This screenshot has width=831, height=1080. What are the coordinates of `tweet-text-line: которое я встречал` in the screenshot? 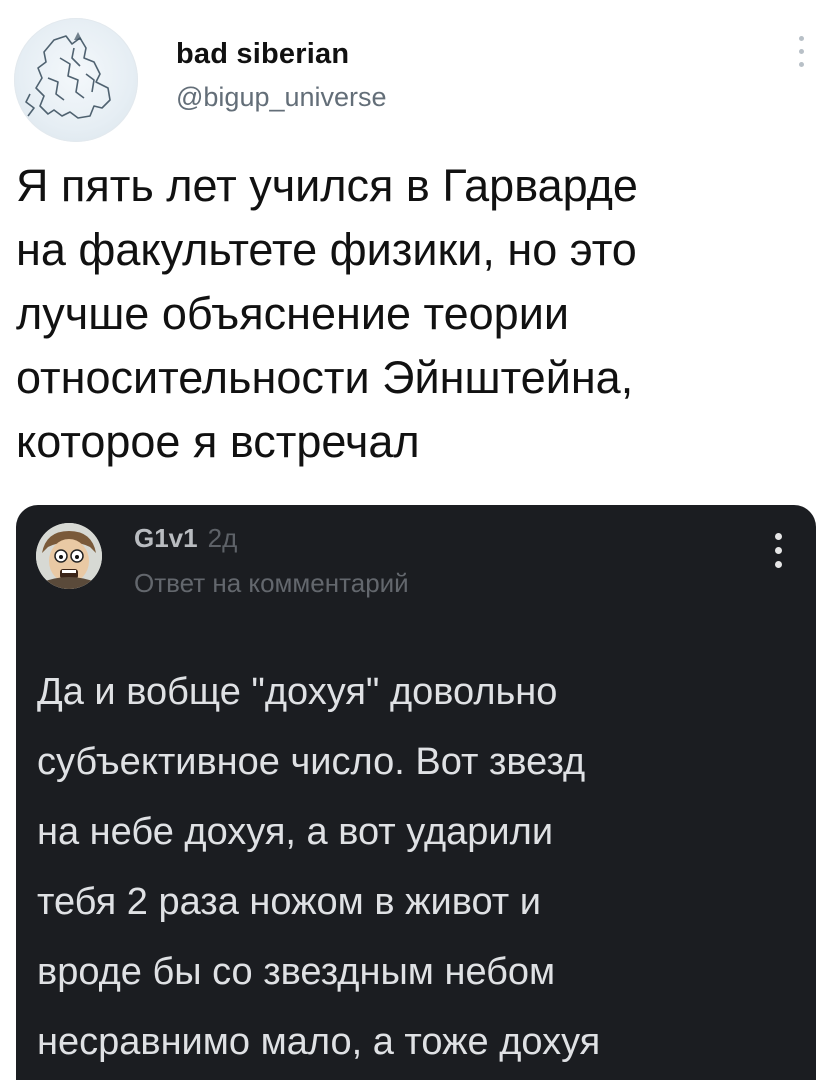 It's located at (218, 441).